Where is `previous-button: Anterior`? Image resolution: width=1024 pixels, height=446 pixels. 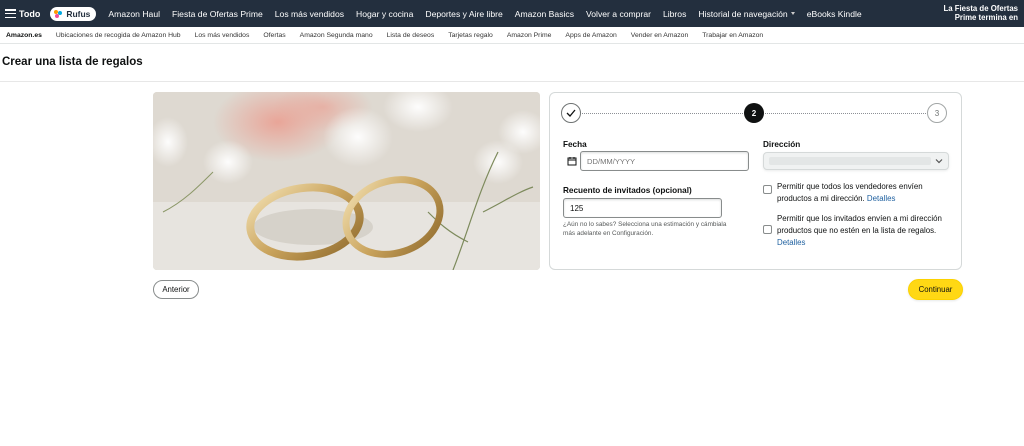 previous-button: Anterior is located at coordinates (176, 289).